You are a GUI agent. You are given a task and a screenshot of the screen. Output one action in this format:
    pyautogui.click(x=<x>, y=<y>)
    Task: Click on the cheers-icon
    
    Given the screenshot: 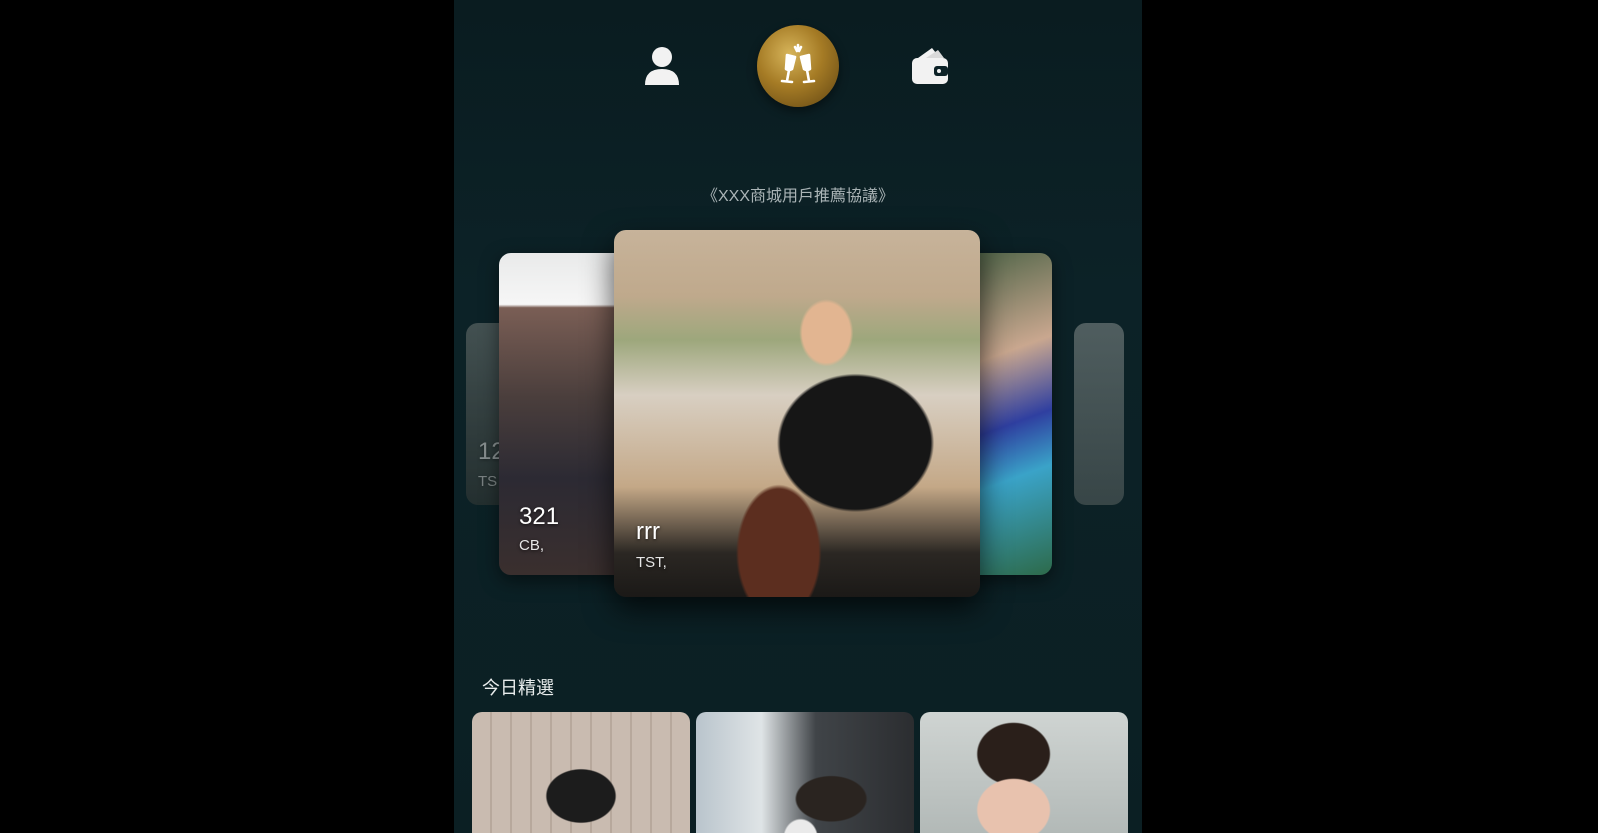 What is the action you would take?
    pyautogui.click(x=798, y=63)
    